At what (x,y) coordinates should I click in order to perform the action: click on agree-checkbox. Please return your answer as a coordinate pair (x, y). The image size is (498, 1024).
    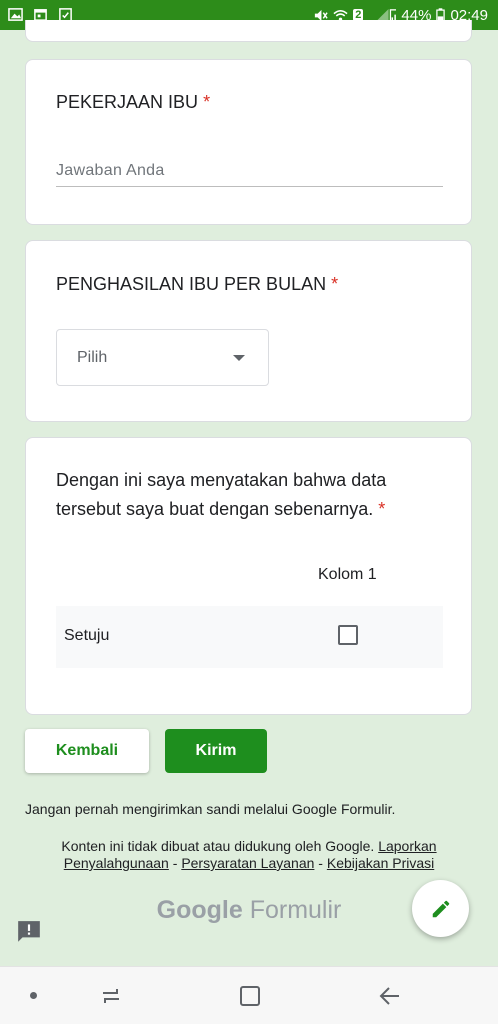
    Looking at the image, I should click on (348, 635).